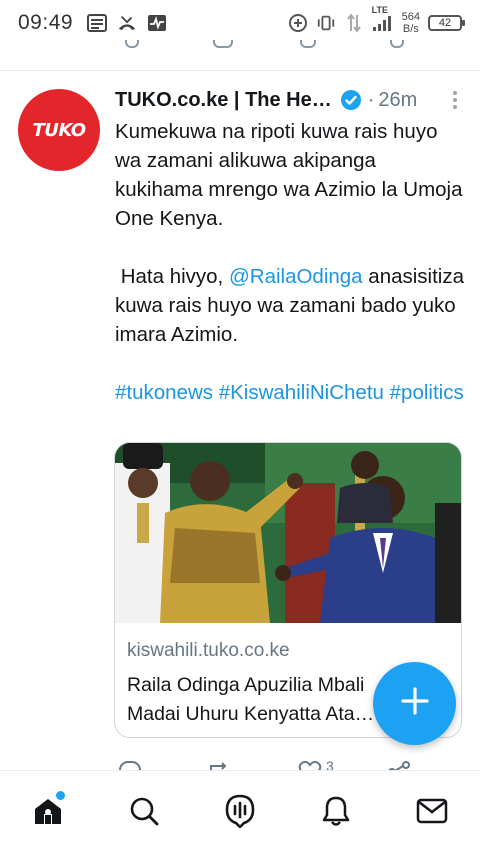  Describe the element at coordinates (351, 100) in the screenshot. I see `verified-badge-icon` at that location.